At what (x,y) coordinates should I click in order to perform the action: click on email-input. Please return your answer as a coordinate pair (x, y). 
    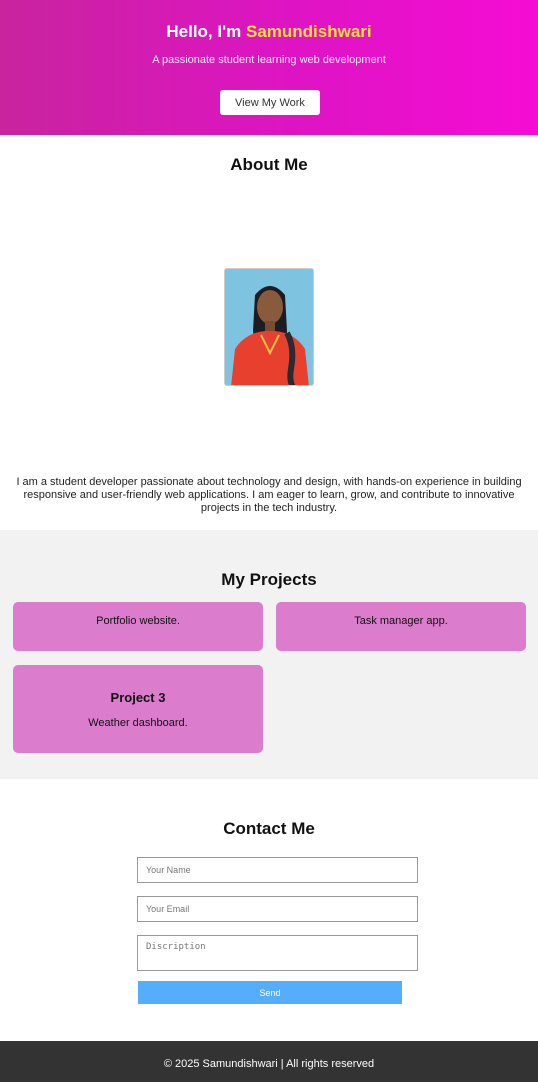
    Looking at the image, I should click on (277, 909).